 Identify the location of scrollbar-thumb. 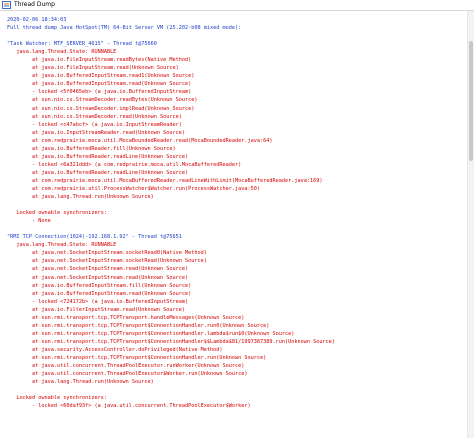
(471, 101).